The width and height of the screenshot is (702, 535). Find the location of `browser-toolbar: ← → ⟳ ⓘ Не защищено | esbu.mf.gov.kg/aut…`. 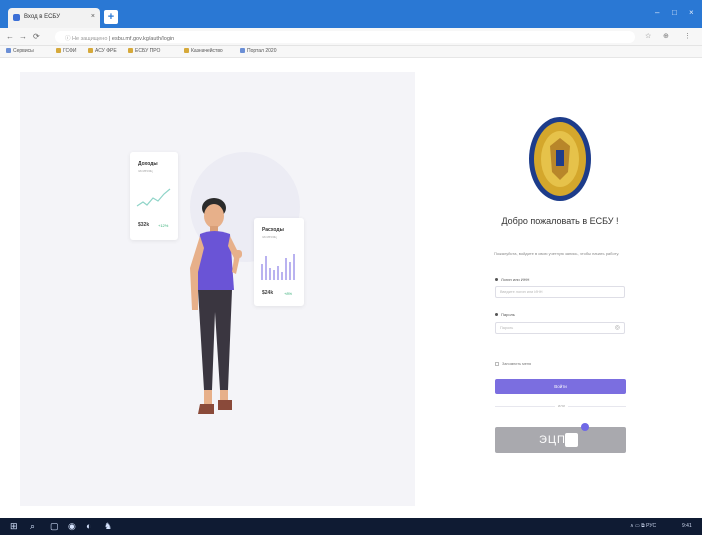

browser-toolbar: ← → ⟳ ⓘ Не защищено | esbu.mf.gov.kg/aut… is located at coordinates (351, 37).